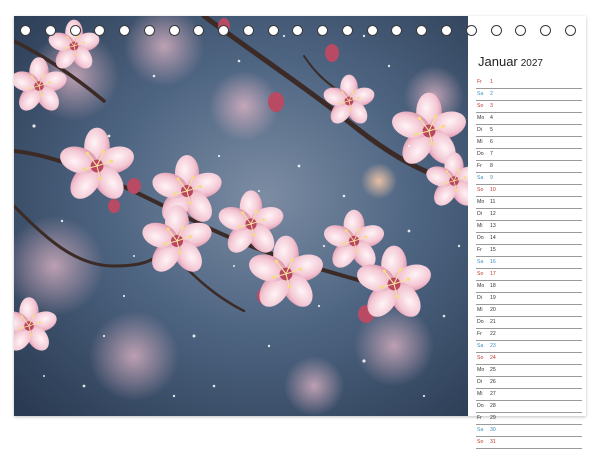  I want to click on year-label: 2027, so click(531, 63).